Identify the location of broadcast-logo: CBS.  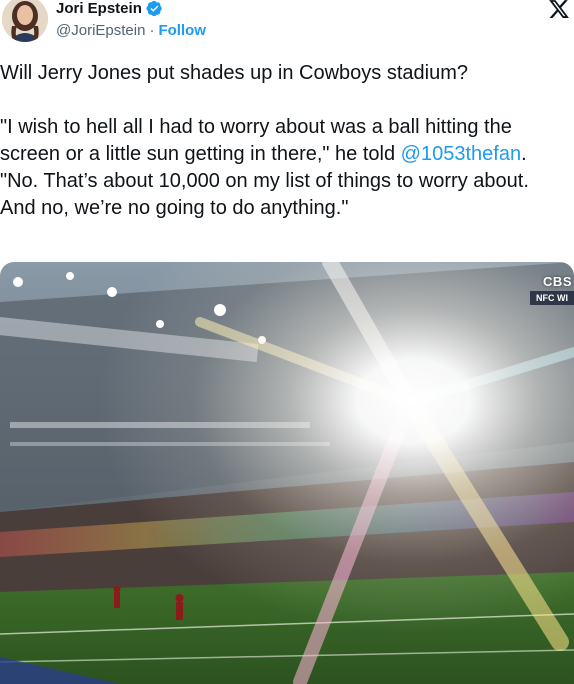
(557, 281).